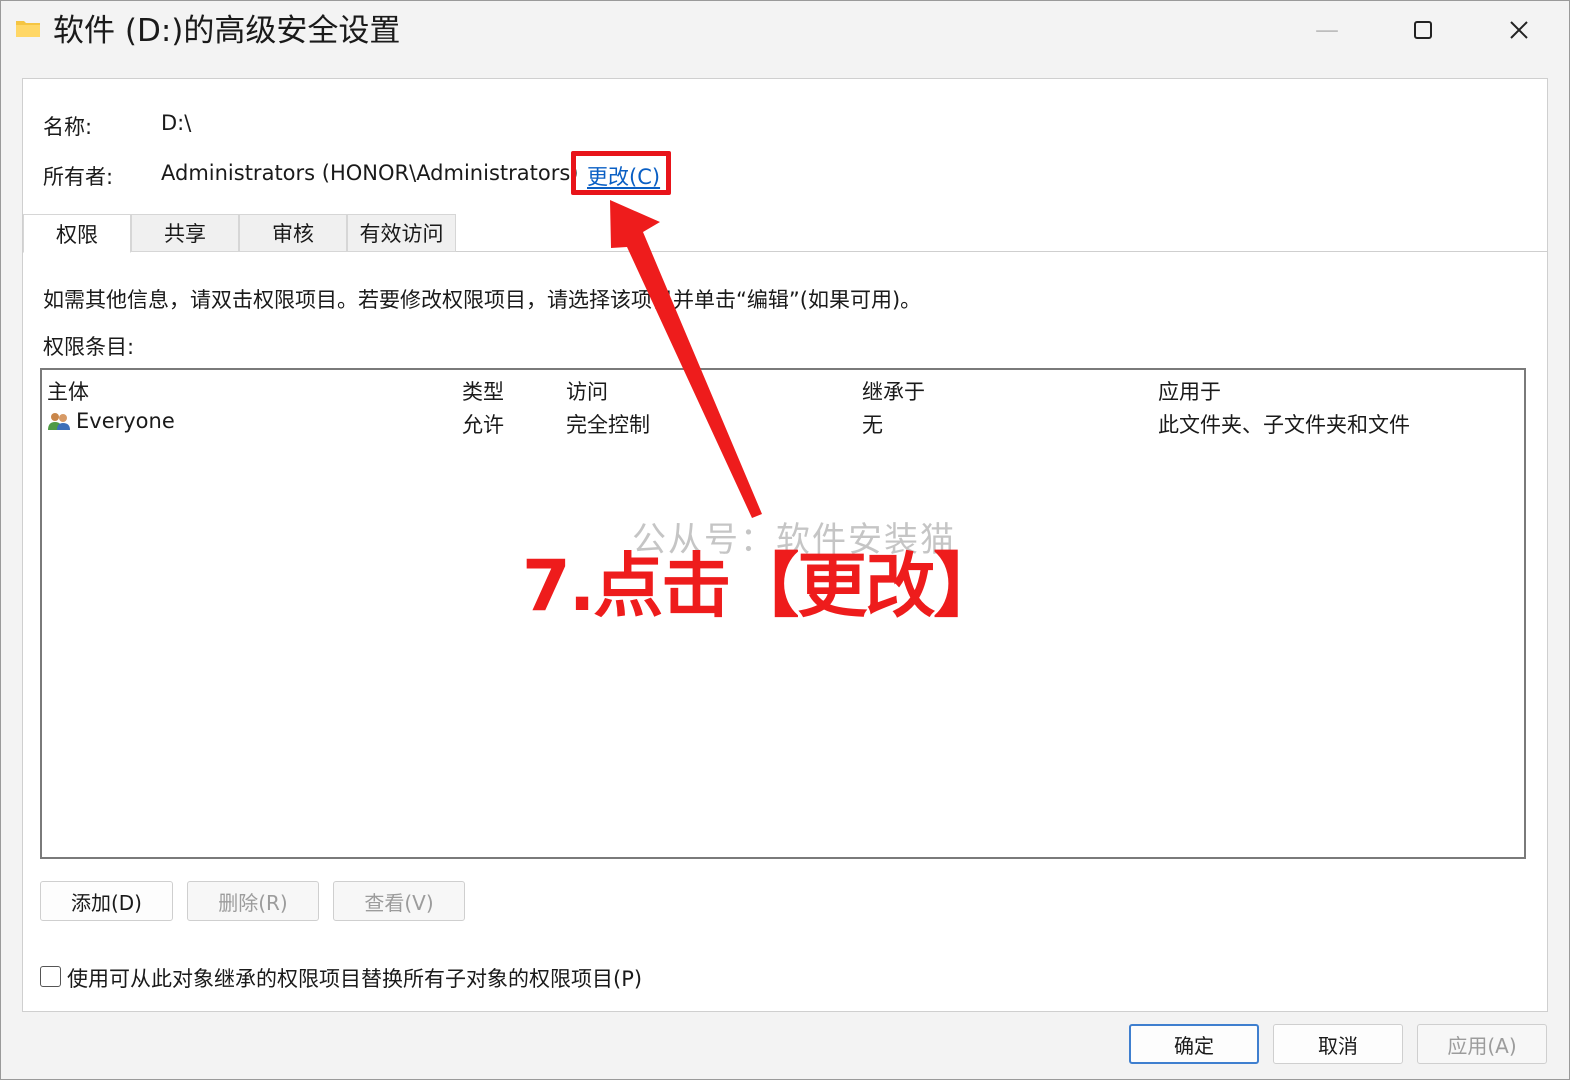 This screenshot has height=1080, width=1570. What do you see at coordinates (401, 233) in the screenshot?
I see `tab-effective-access: 有效访问` at bounding box center [401, 233].